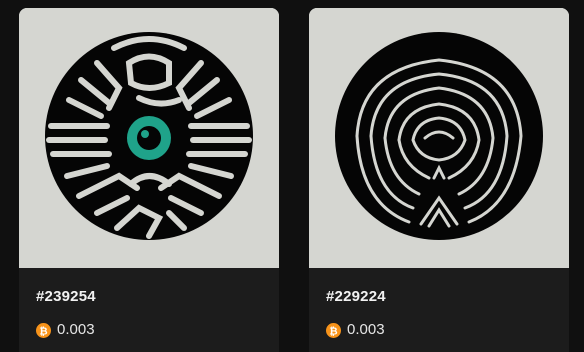 The width and height of the screenshot is (584, 352). Describe the element at coordinates (439, 297) in the screenshot. I see `nft-id-label: #229224` at that location.